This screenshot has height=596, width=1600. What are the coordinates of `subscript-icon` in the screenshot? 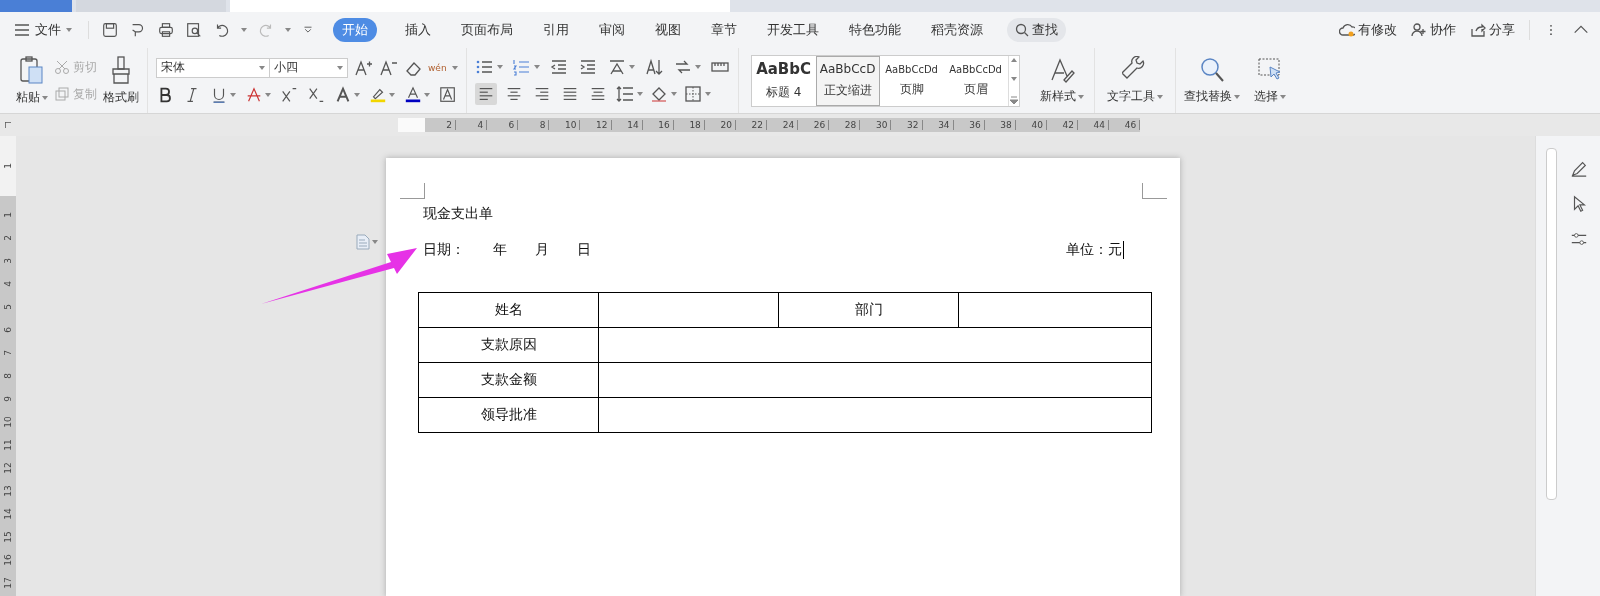 It's located at (316, 94).